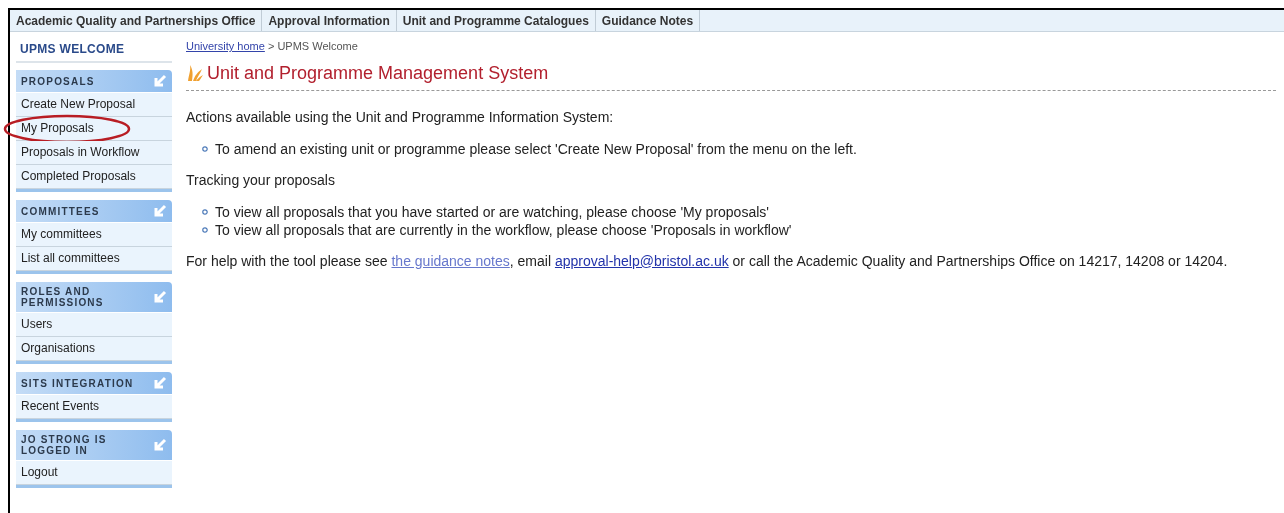 The width and height of the screenshot is (1284, 513). I want to click on sidebar-link: Users, so click(94, 325).